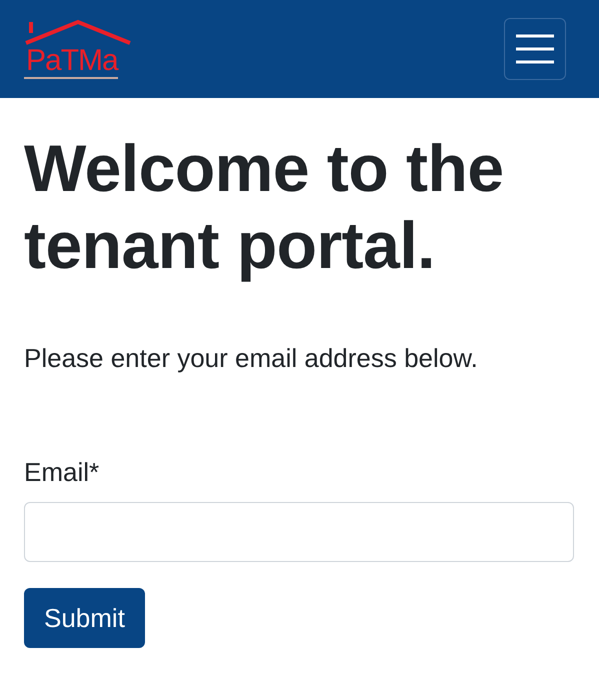  Describe the element at coordinates (251, 358) in the screenshot. I see `intro-text: Please enter your email address below.` at that location.